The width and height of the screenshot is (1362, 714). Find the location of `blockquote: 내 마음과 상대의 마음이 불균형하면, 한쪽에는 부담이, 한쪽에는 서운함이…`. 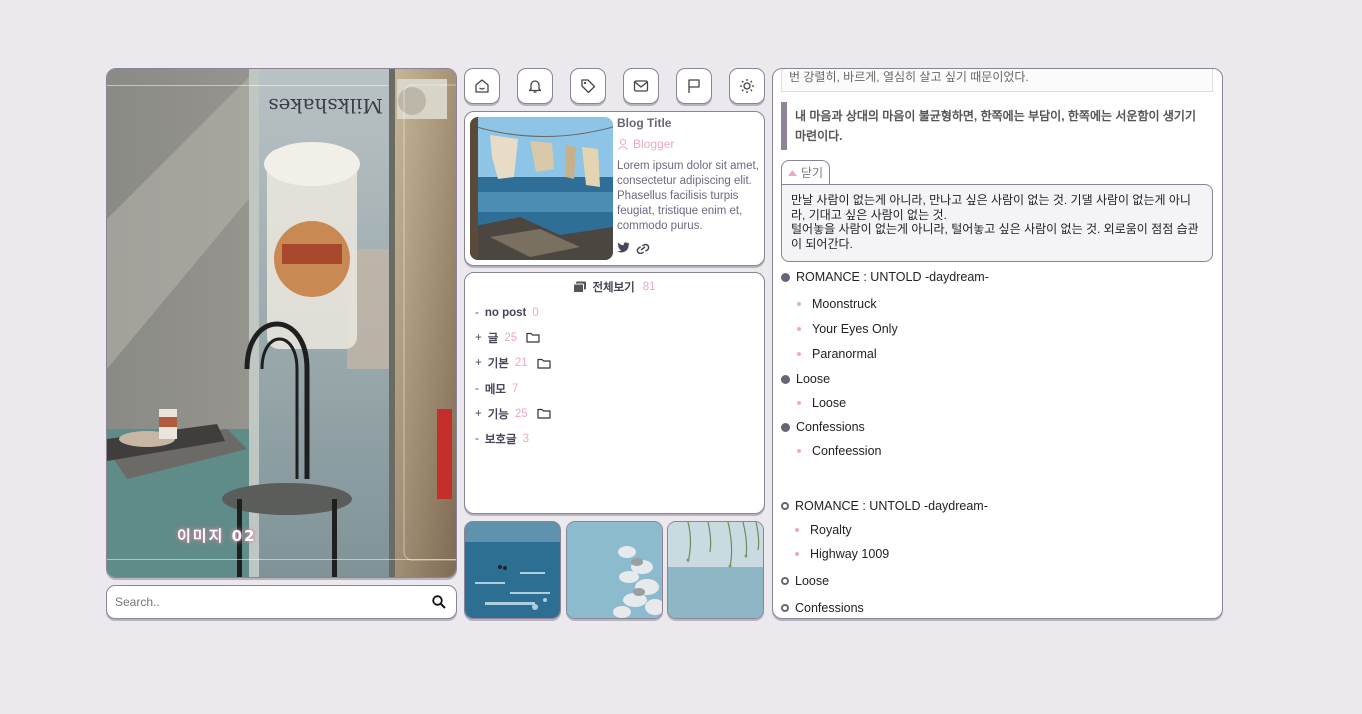

blockquote: 내 마음과 상대의 마음이 불균형하면, 한쪽에는 부담이, 한쪽에는 서운함이… is located at coordinates (995, 126).